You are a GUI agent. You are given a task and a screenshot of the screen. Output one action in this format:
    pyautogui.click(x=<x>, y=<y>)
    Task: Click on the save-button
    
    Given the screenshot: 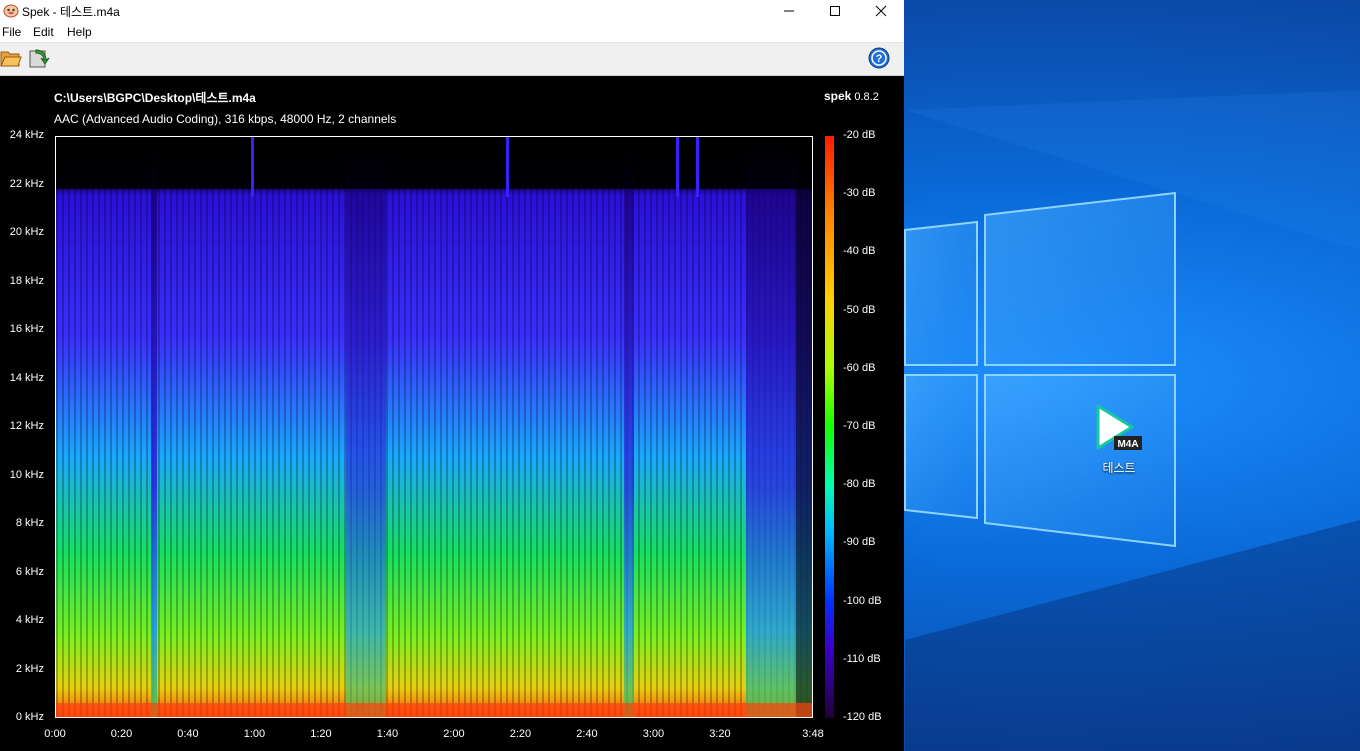 What is the action you would take?
    pyautogui.click(x=39, y=60)
    